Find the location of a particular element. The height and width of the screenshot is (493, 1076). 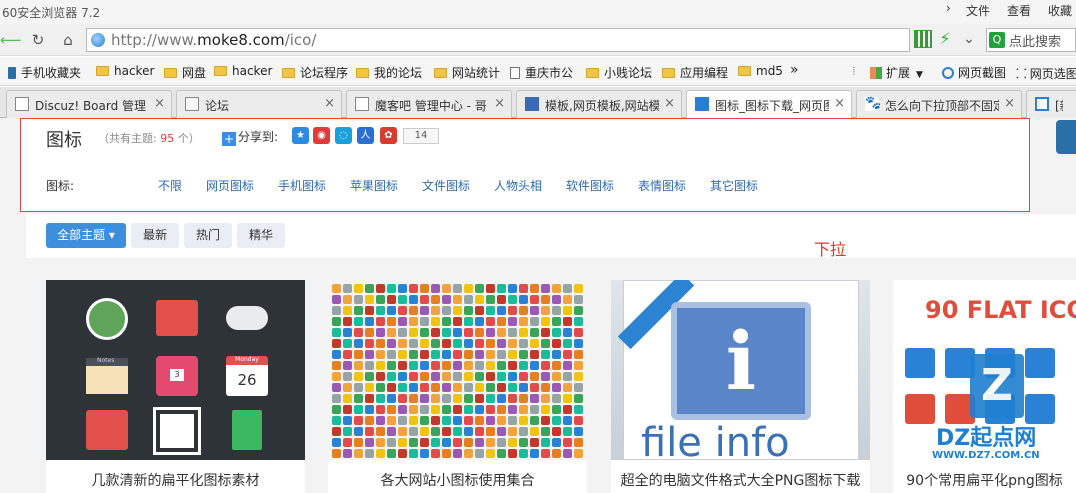

category-all: 不限 is located at coordinates (170, 185).